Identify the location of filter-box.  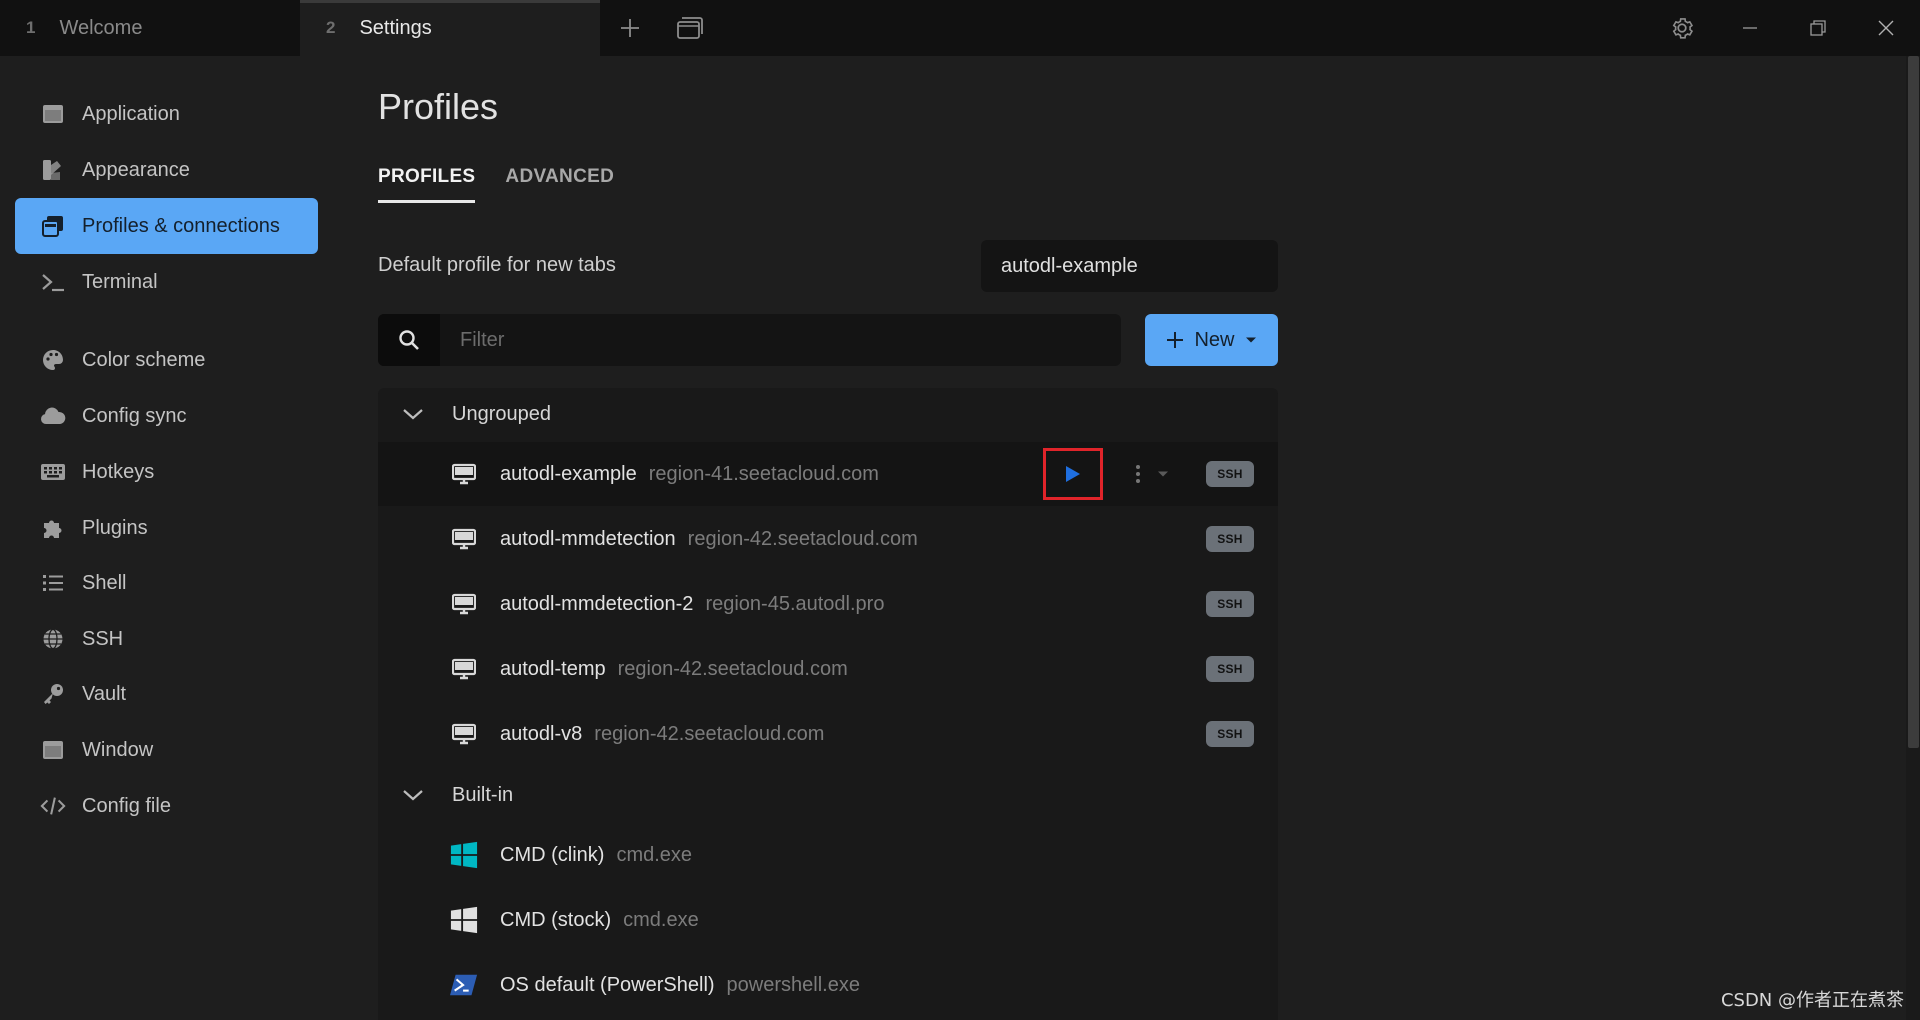
(749, 340).